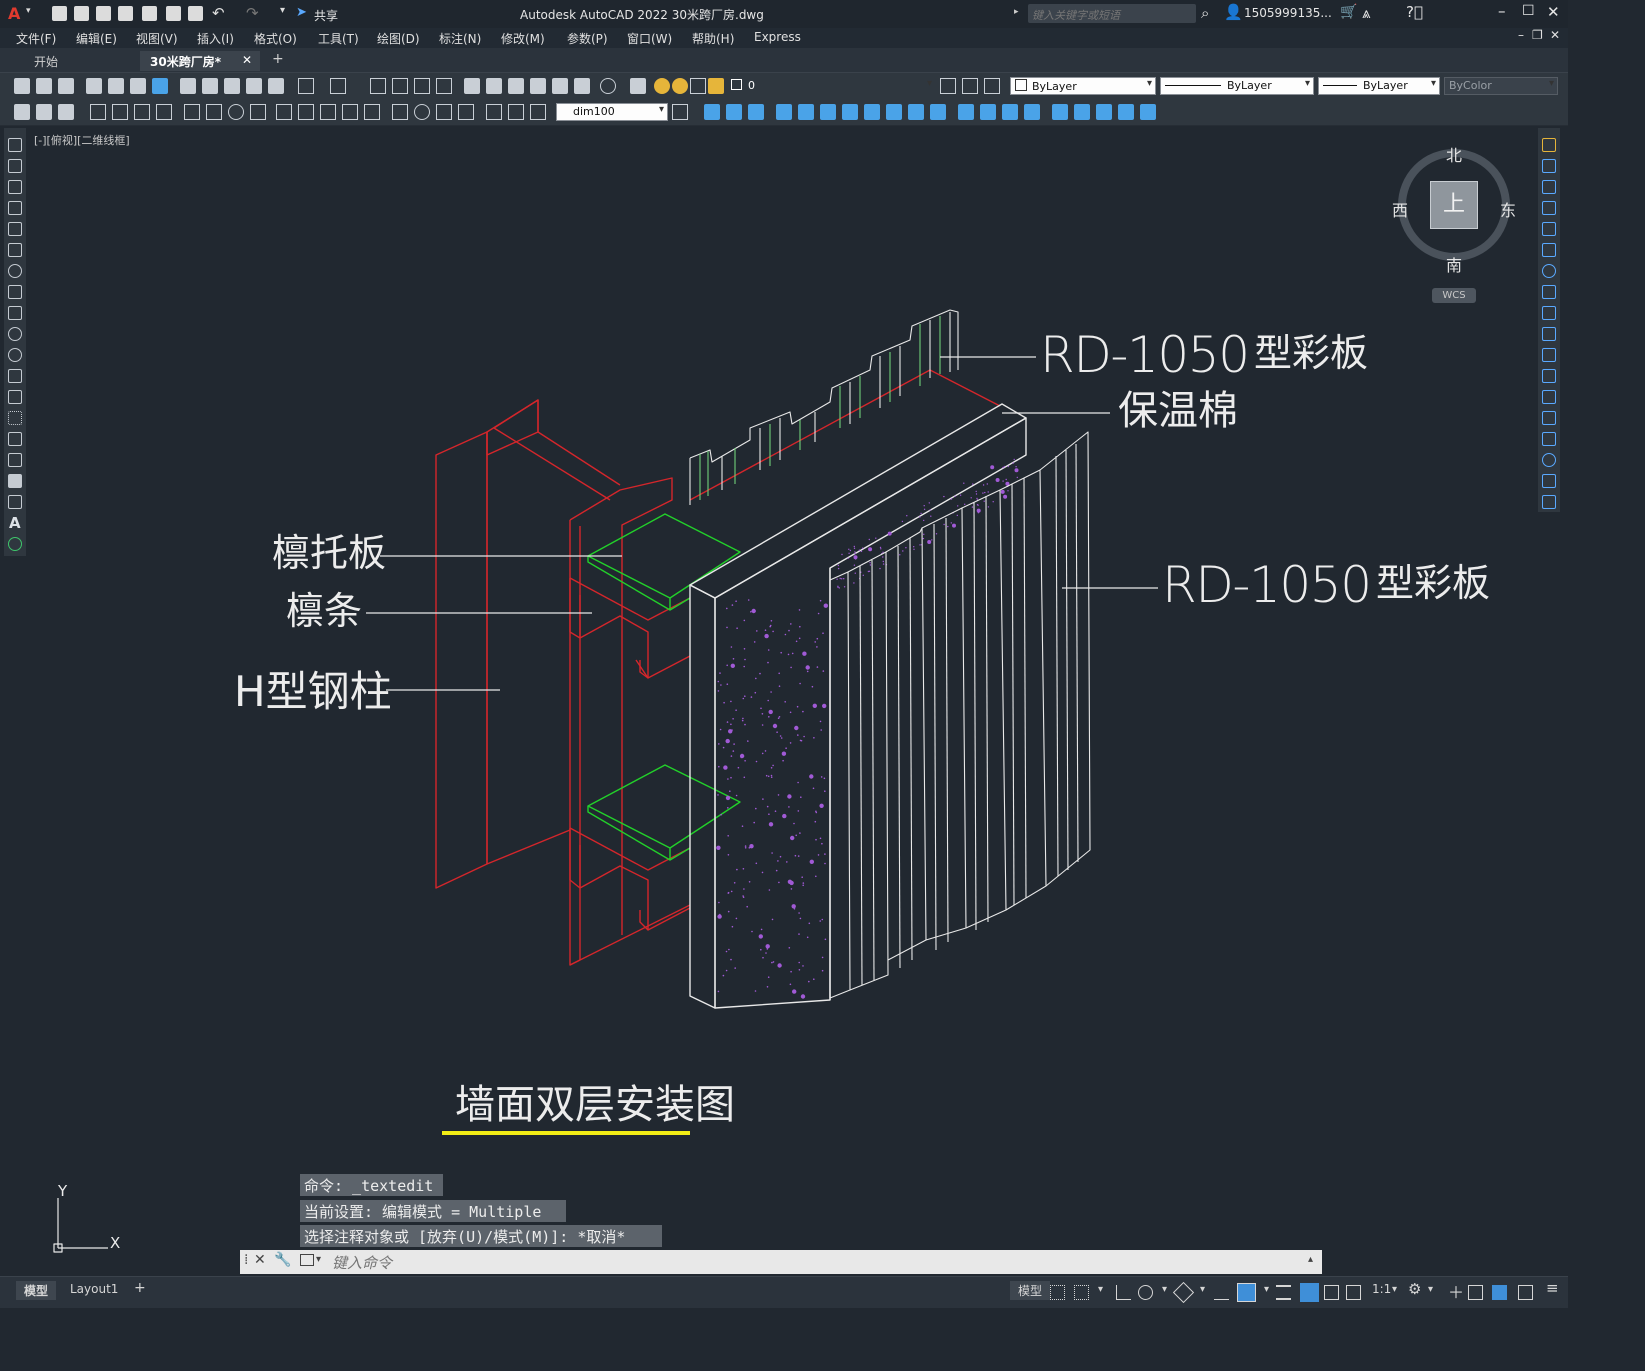 Image resolution: width=1645 pixels, height=1371 pixels. What do you see at coordinates (1552, 1288) in the screenshot?
I see `customization-menu-icon: ≡` at bounding box center [1552, 1288].